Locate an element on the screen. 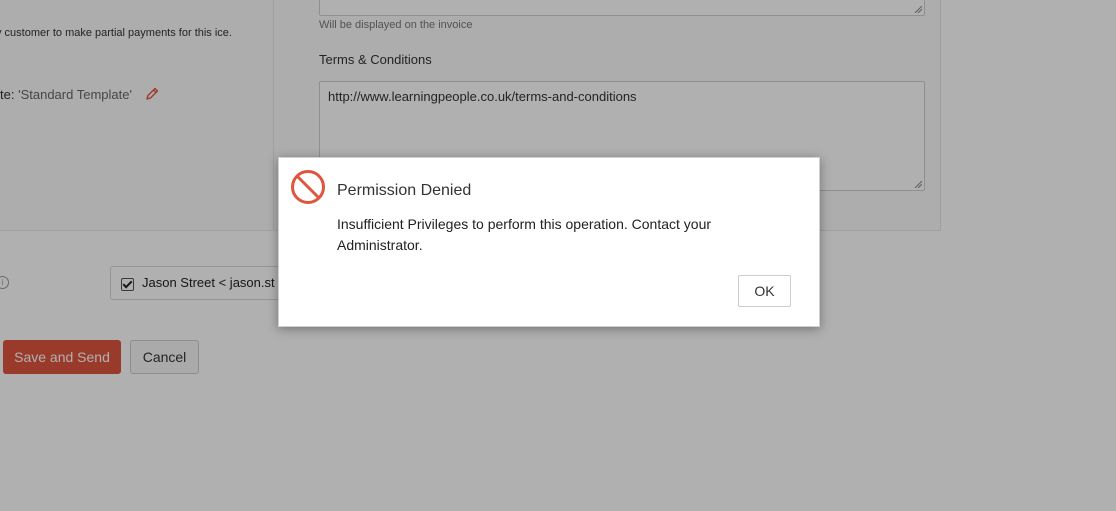  dialog-title: Permission Denied is located at coordinates (404, 190).